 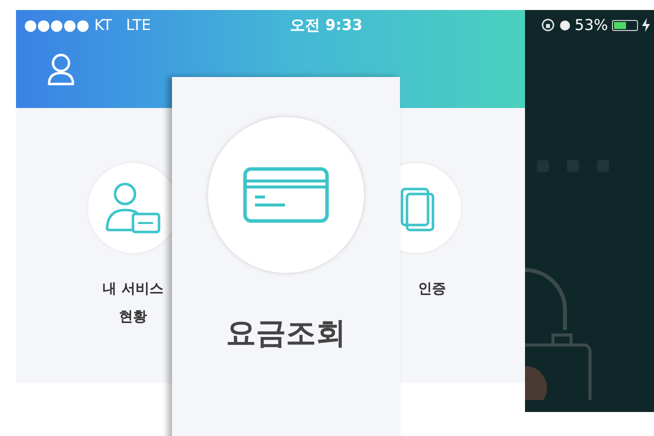 I want to click on battery-percent: 53%, so click(x=591, y=25).